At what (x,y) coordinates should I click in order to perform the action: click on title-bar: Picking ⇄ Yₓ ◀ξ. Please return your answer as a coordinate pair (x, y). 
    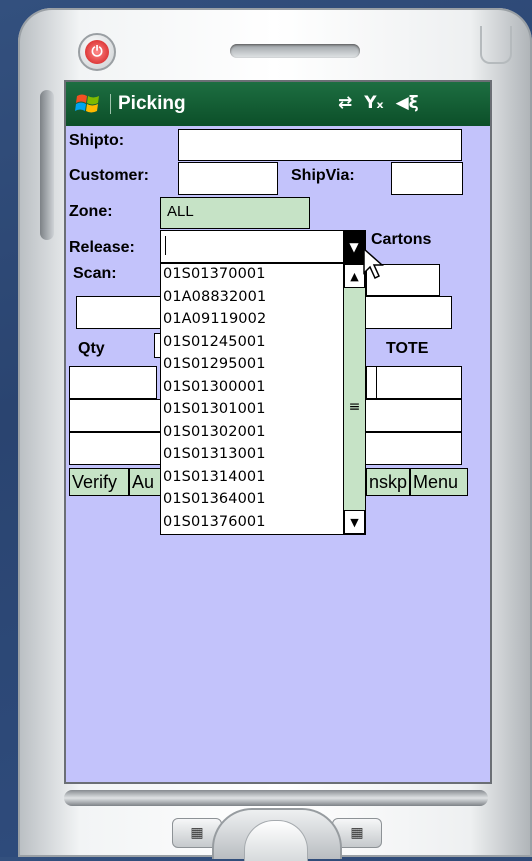
    Looking at the image, I should click on (278, 104).